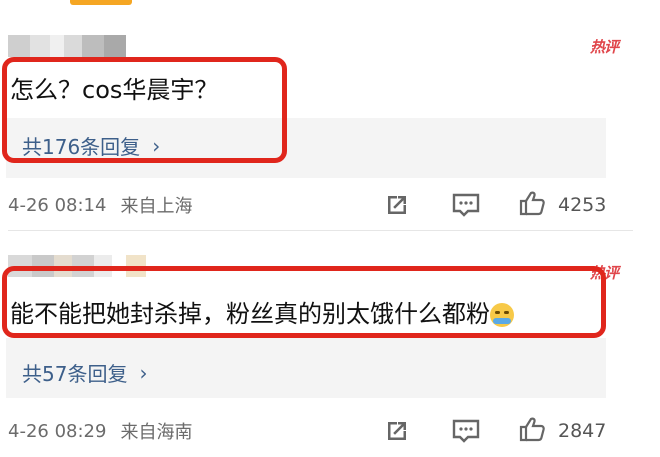 This screenshot has height=457, width=660. I want to click on username-mosaic, so click(67, 46).